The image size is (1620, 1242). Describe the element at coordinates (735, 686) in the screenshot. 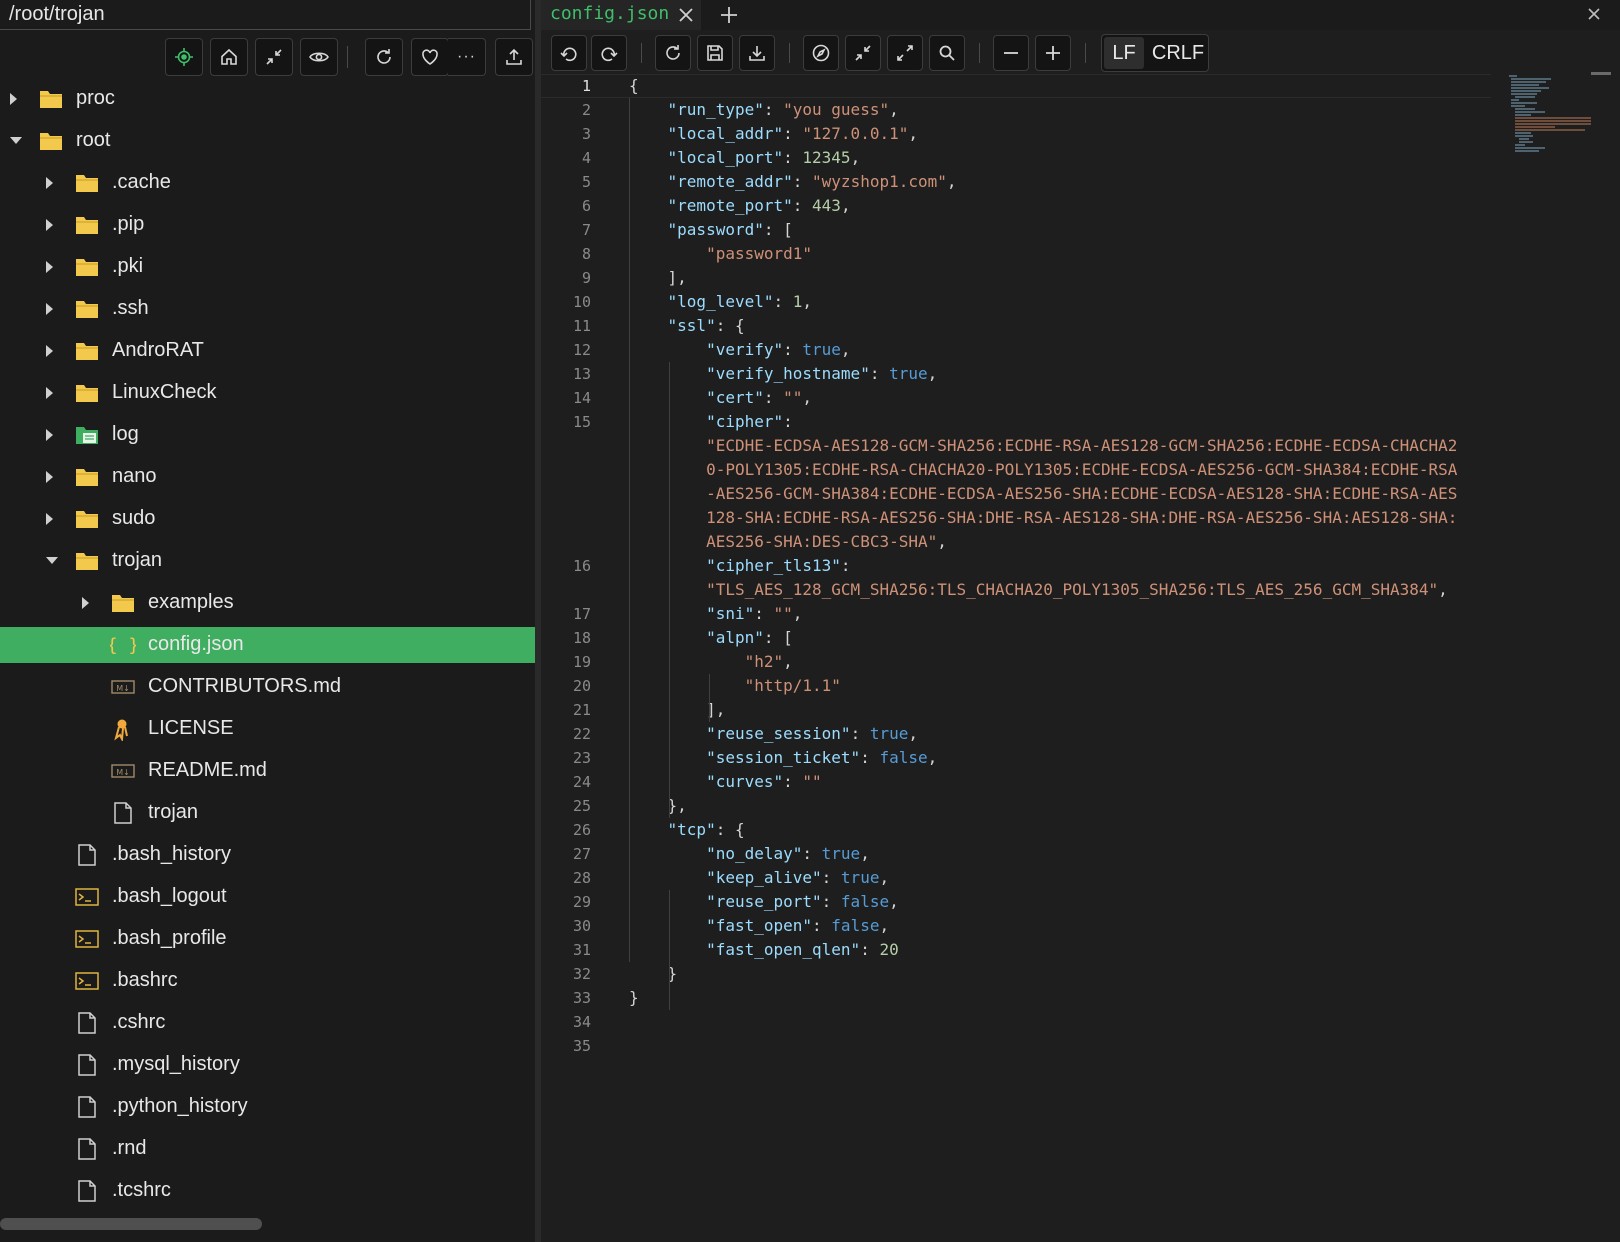

I see `code-line: "http/1.1"` at that location.